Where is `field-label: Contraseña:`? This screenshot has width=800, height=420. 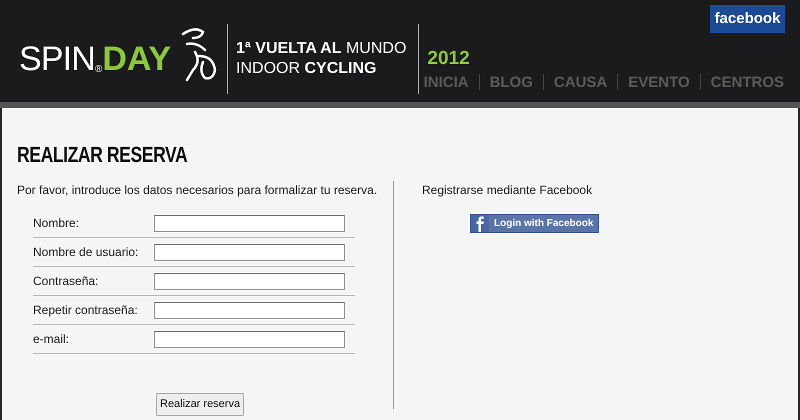
field-label: Contraseña: is located at coordinates (66, 281).